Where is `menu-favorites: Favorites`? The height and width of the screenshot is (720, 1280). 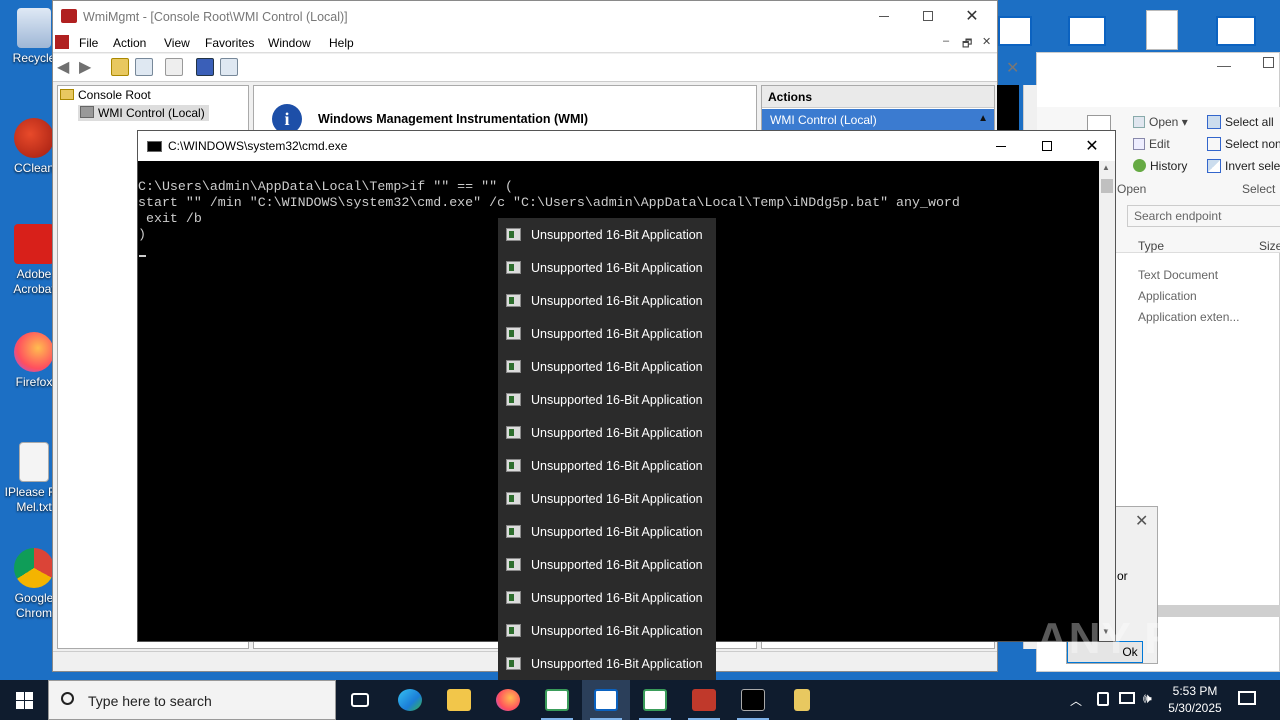
menu-favorites: Favorites is located at coordinates (229, 43).